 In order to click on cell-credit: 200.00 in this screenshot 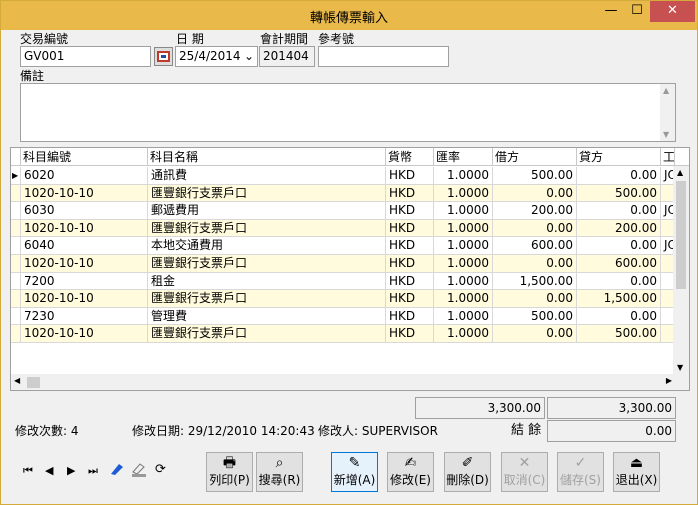, I will do `click(619, 228)`.